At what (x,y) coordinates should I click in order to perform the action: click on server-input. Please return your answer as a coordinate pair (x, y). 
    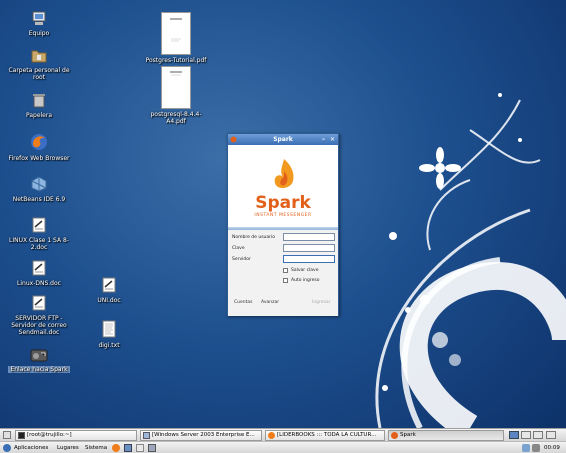
    Looking at the image, I should click on (309, 259).